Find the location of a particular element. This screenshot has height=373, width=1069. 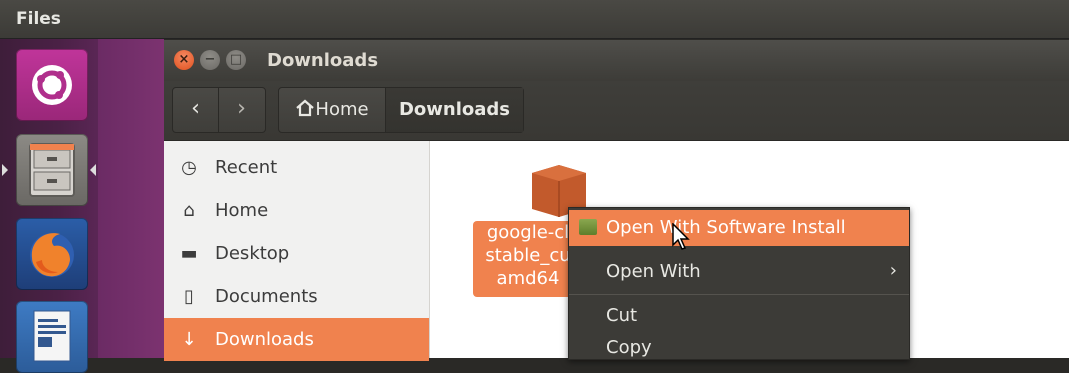

focused-indicator-icon is located at coordinates (93, 170).